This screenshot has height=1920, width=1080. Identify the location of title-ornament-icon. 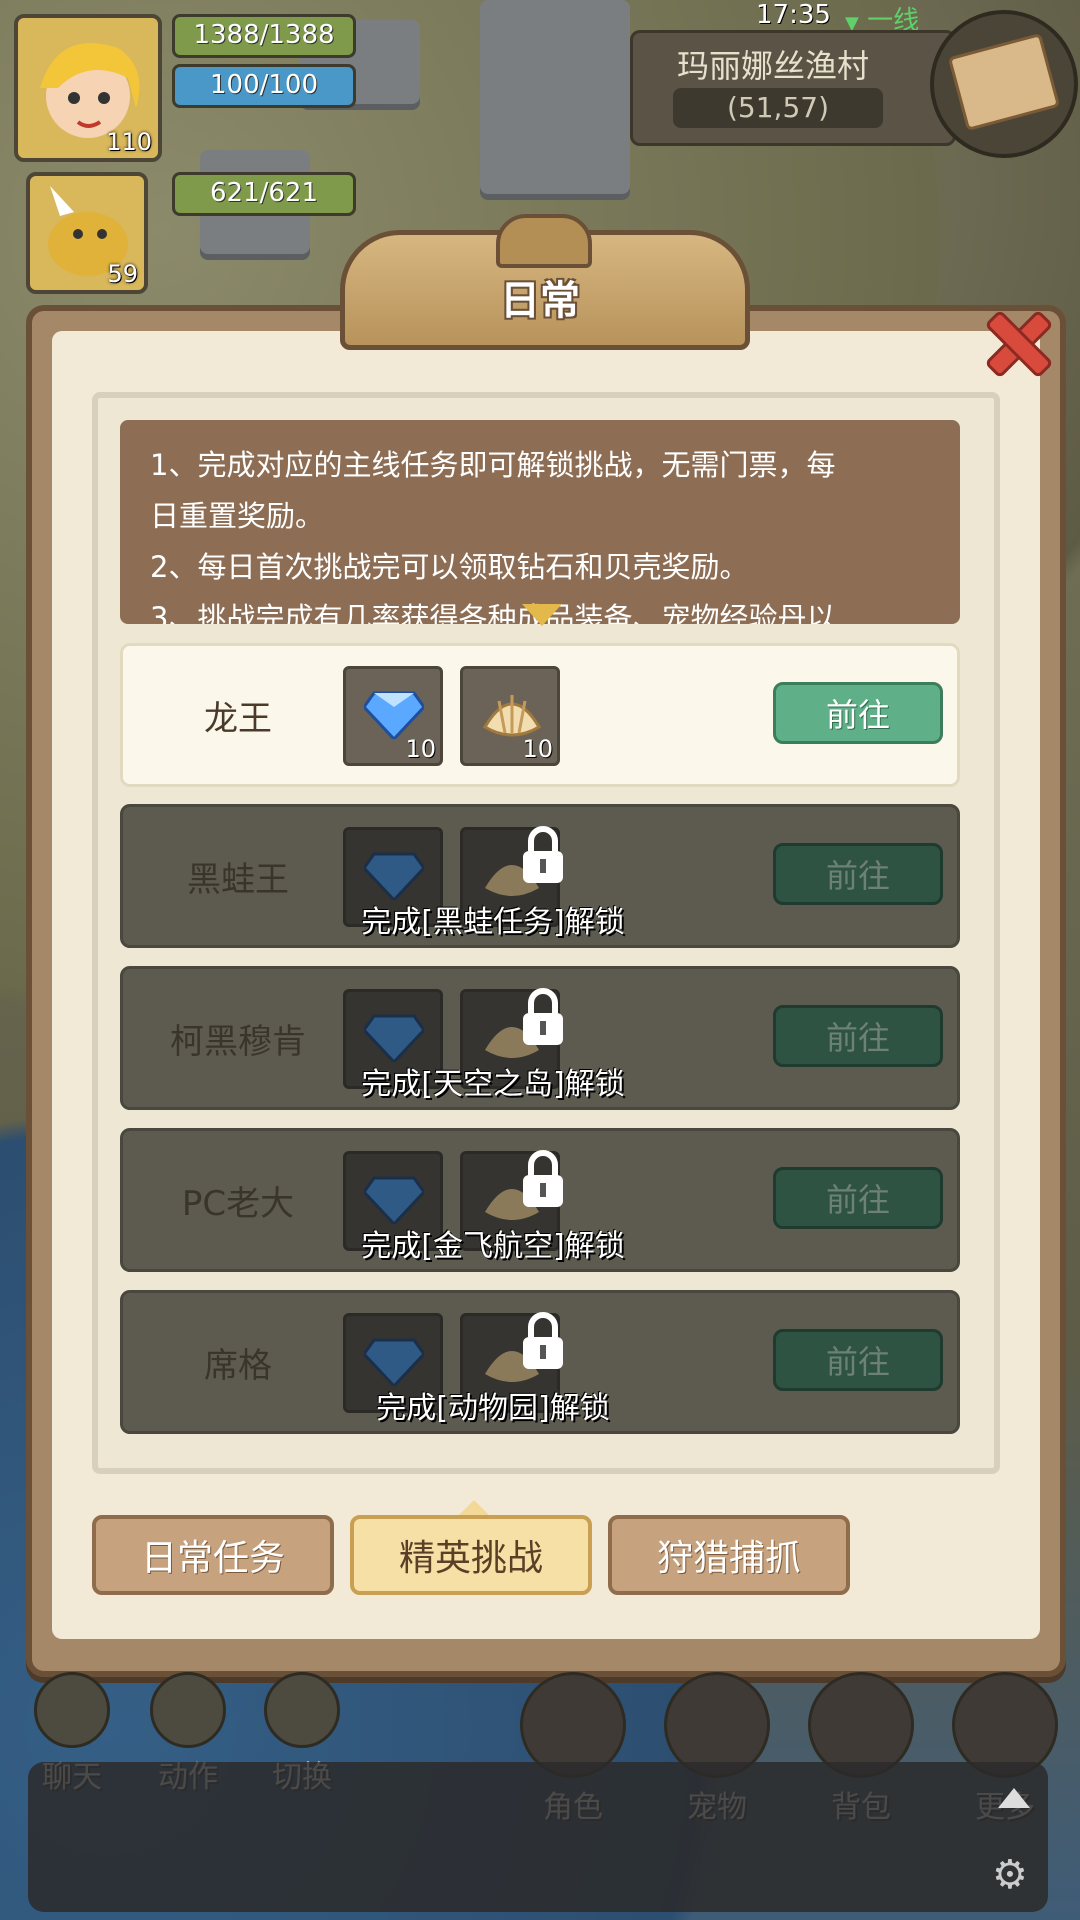
(544, 241).